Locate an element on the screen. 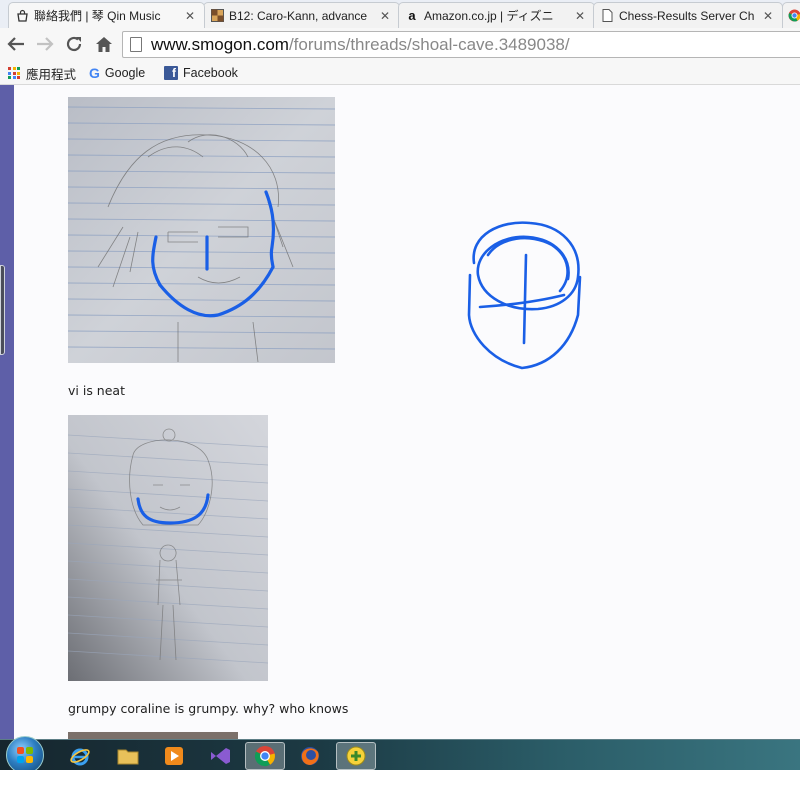 Image resolution: width=800 pixels, height=800 pixels. windows-logo-icon is located at coordinates (25, 755).